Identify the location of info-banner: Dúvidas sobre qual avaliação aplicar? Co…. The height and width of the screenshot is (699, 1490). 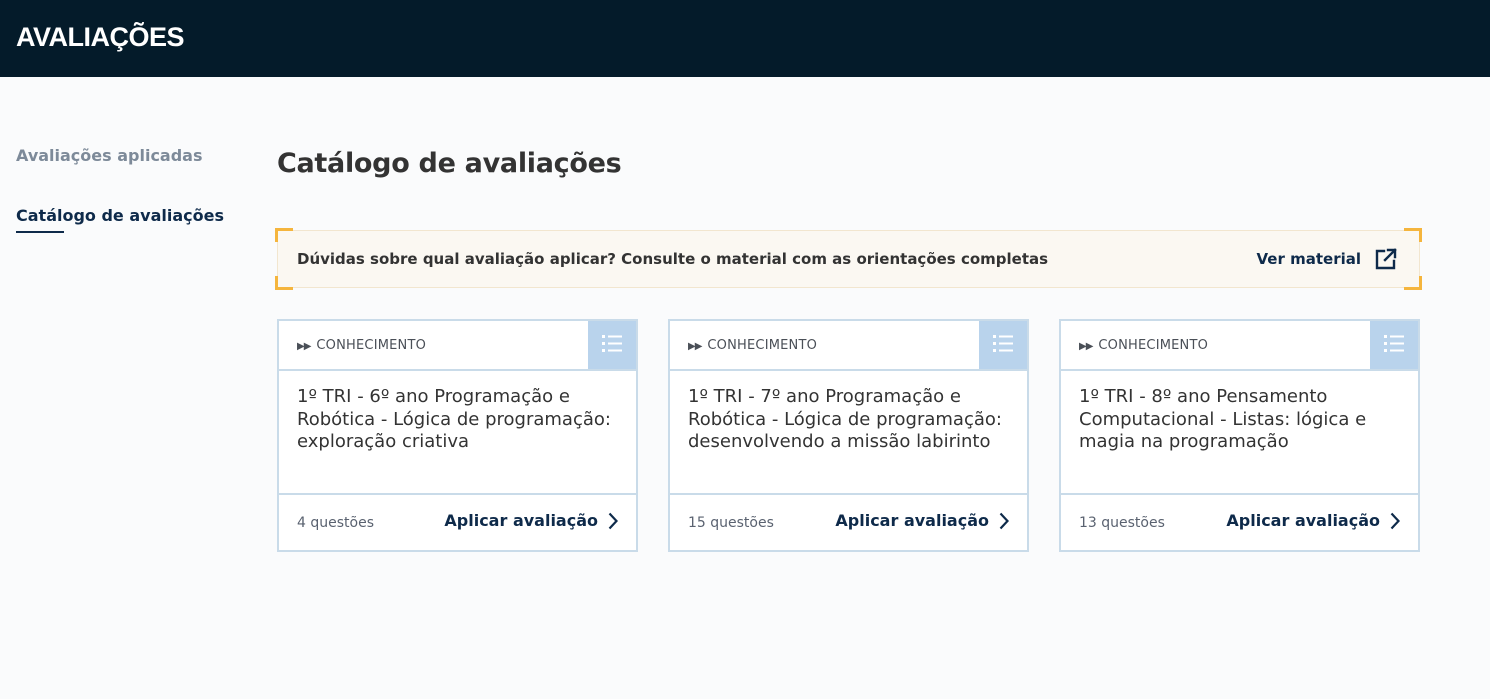
(848, 259).